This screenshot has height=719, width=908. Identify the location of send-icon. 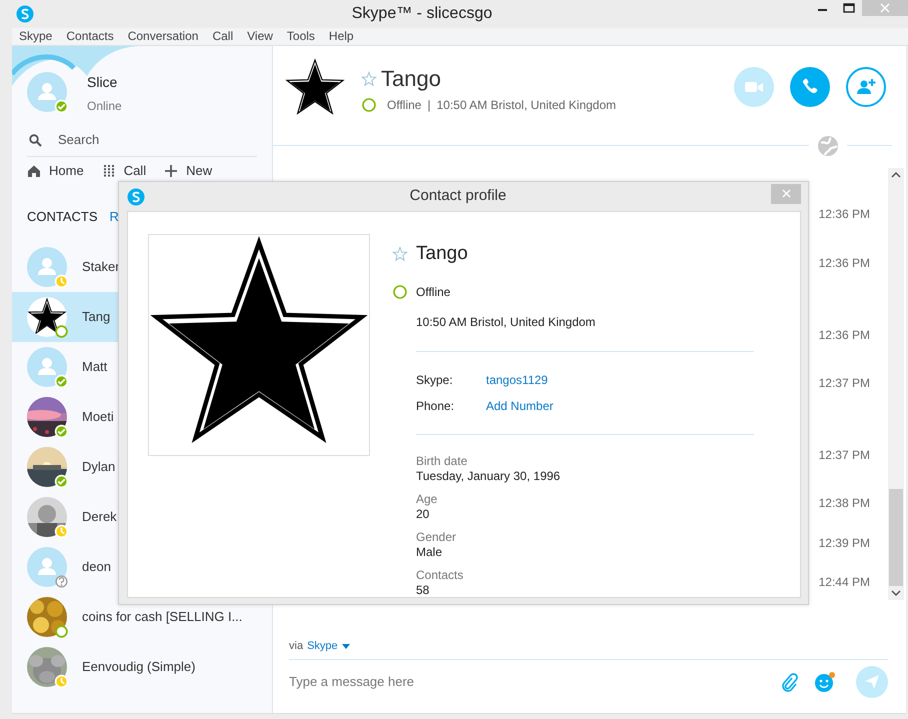
(872, 682).